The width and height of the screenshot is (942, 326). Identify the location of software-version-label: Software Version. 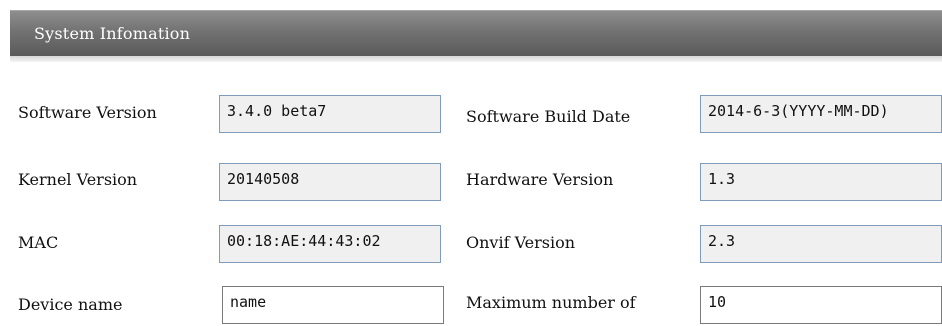
(87, 112).